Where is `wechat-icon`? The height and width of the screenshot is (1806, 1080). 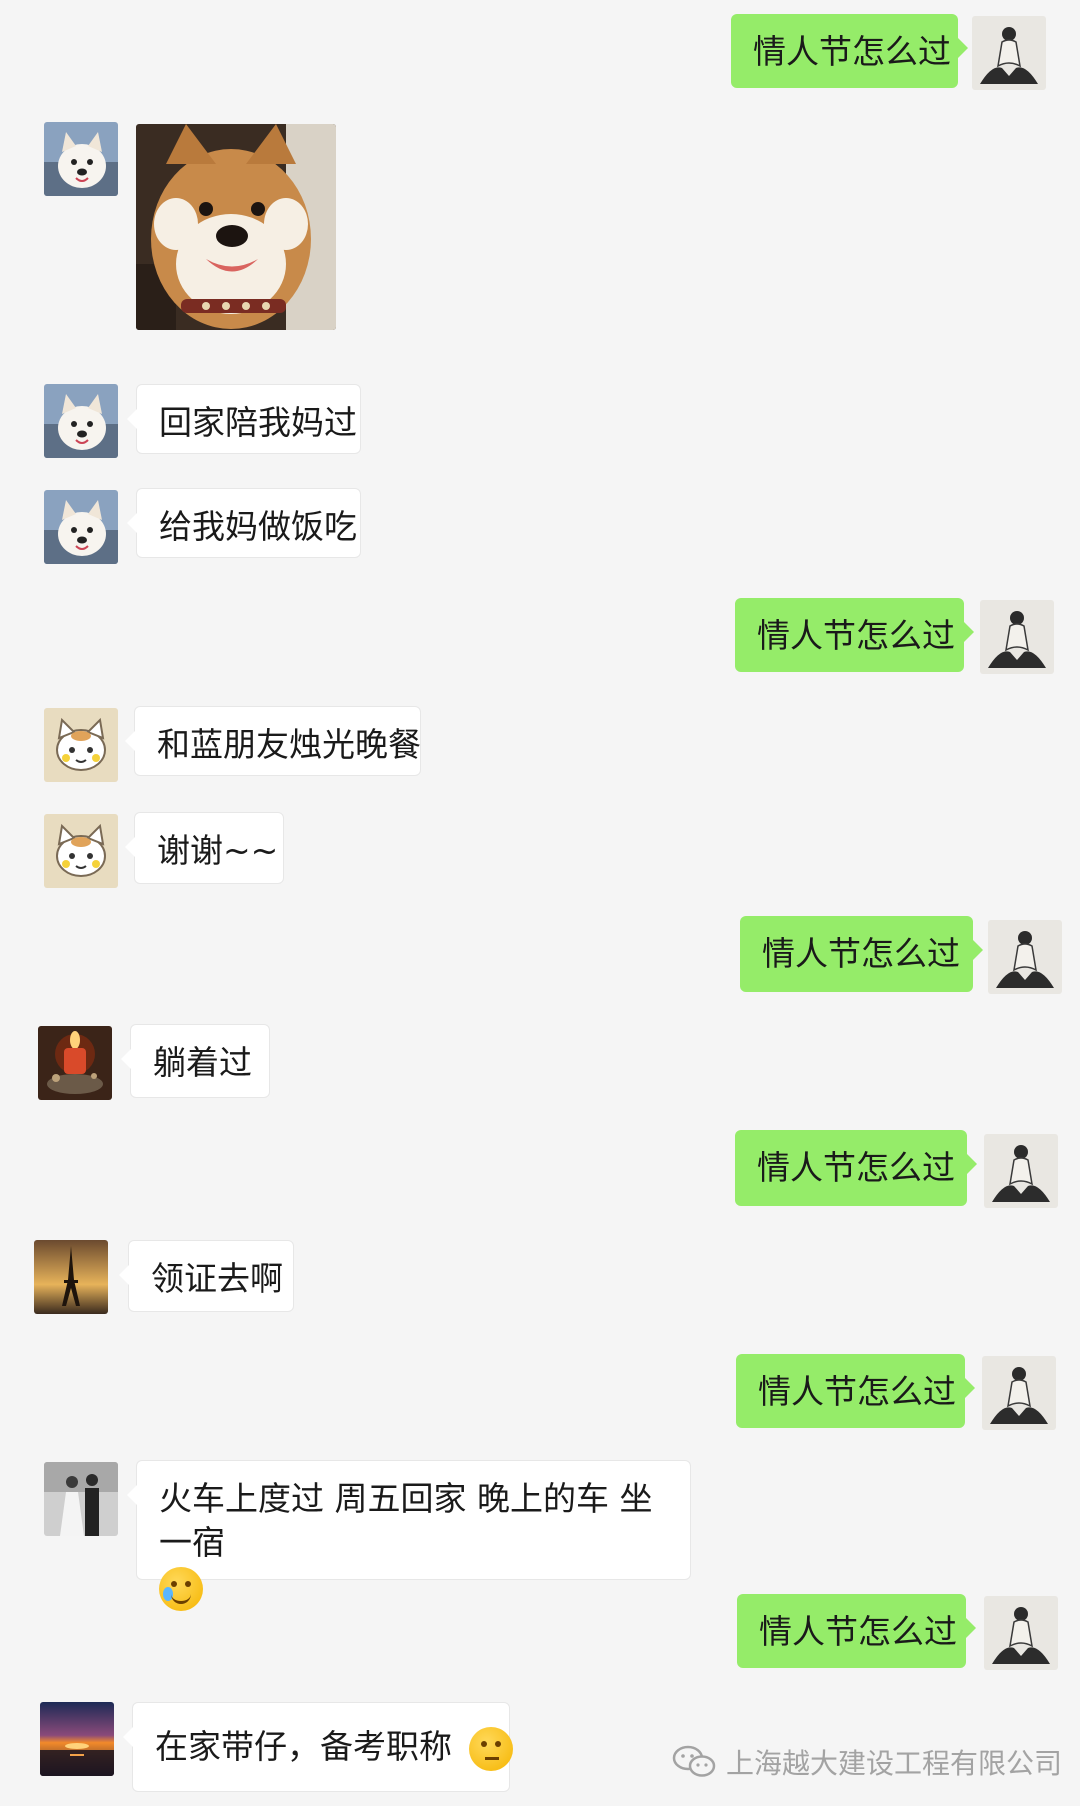 wechat-icon is located at coordinates (694, 1761).